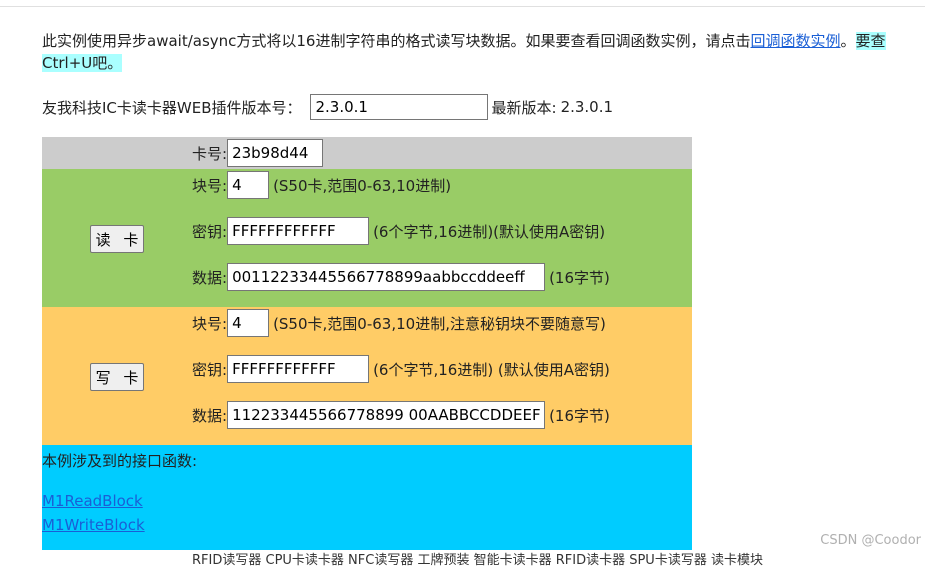 The image size is (925, 568). What do you see at coordinates (210, 231) in the screenshot?
I see `read-key-label: 密钥:` at bounding box center [210, 231].